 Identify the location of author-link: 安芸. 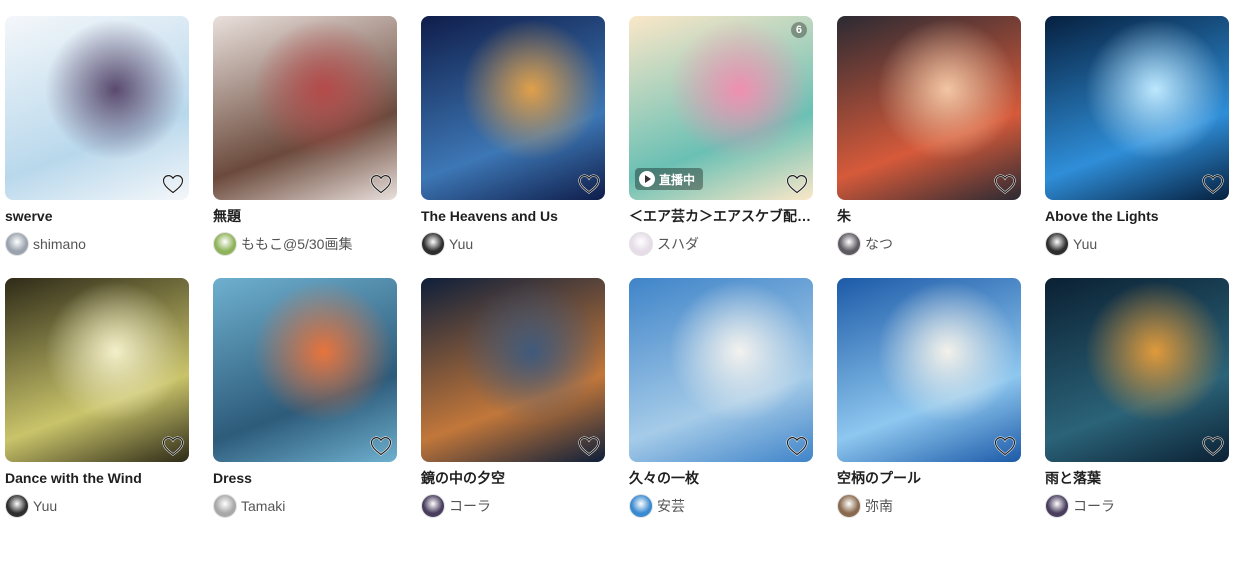
(721, 506).